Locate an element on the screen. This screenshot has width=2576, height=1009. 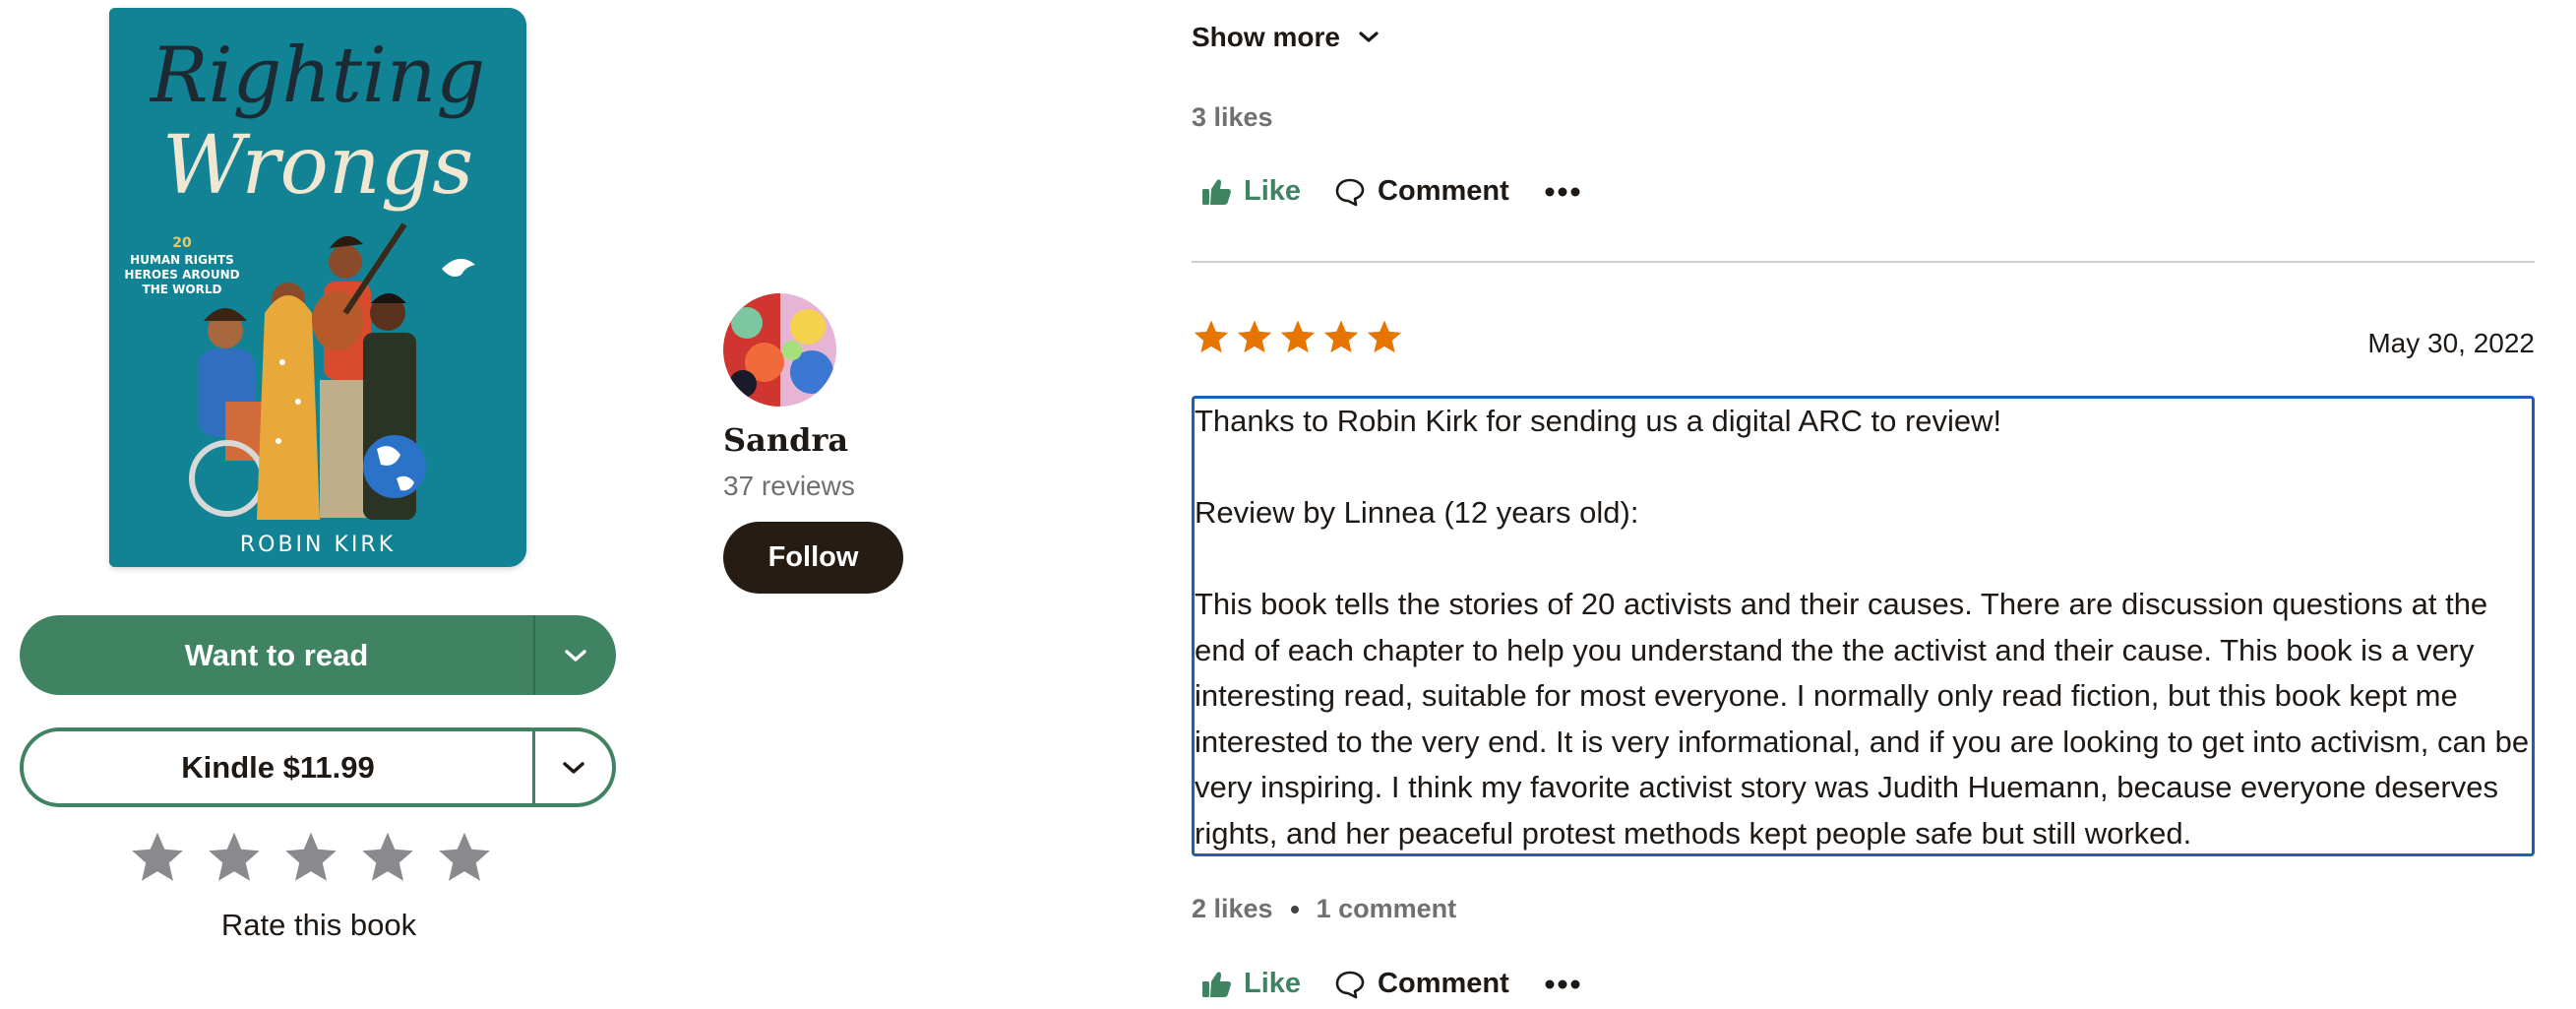
buy-options-dropdown-button is located at coordinates (572, 767).